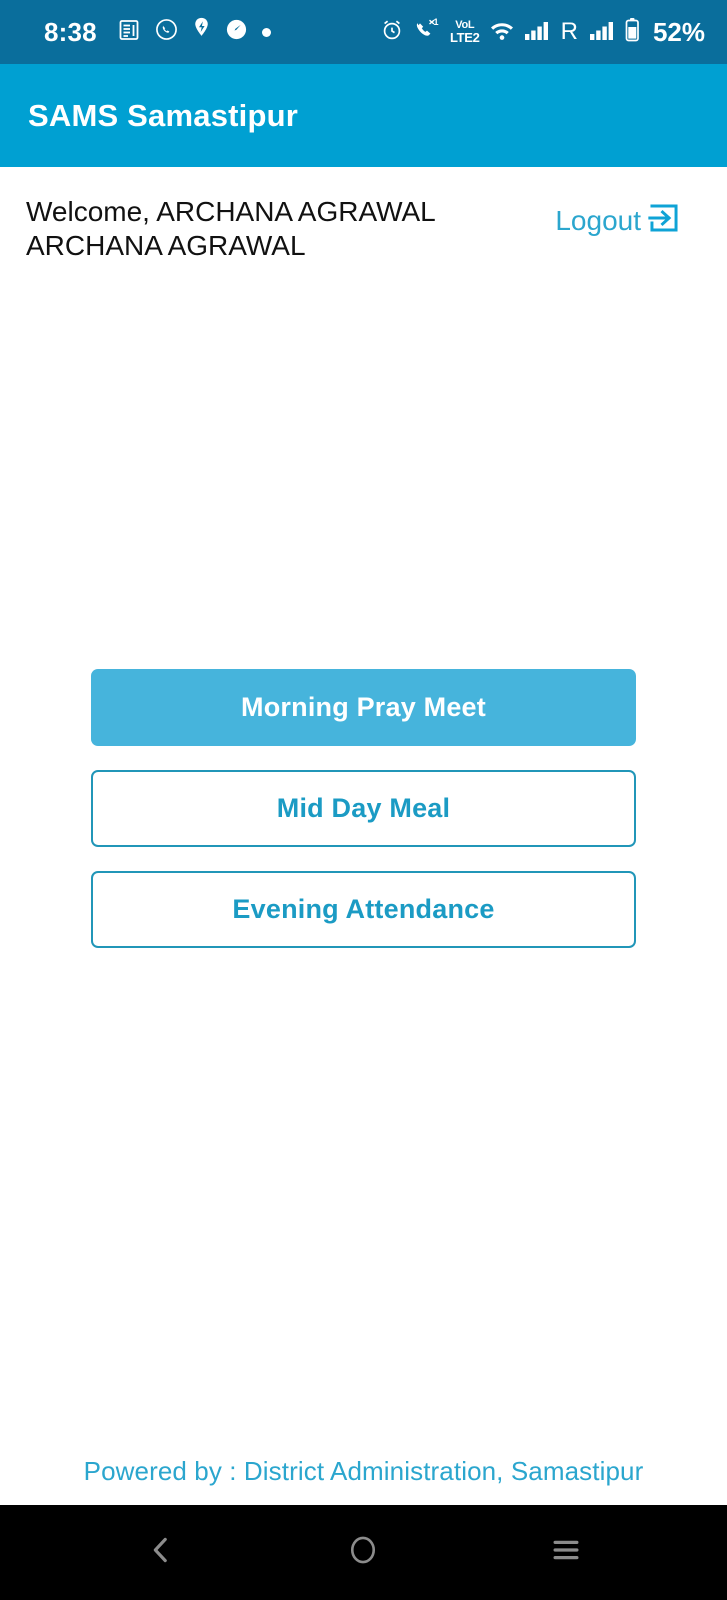 The width and height of the screenshot is (727, 1600). What do you see at coordinates (632, 32) in the screenshot?
I see `battery-icon` at bounding box center [632, 32].